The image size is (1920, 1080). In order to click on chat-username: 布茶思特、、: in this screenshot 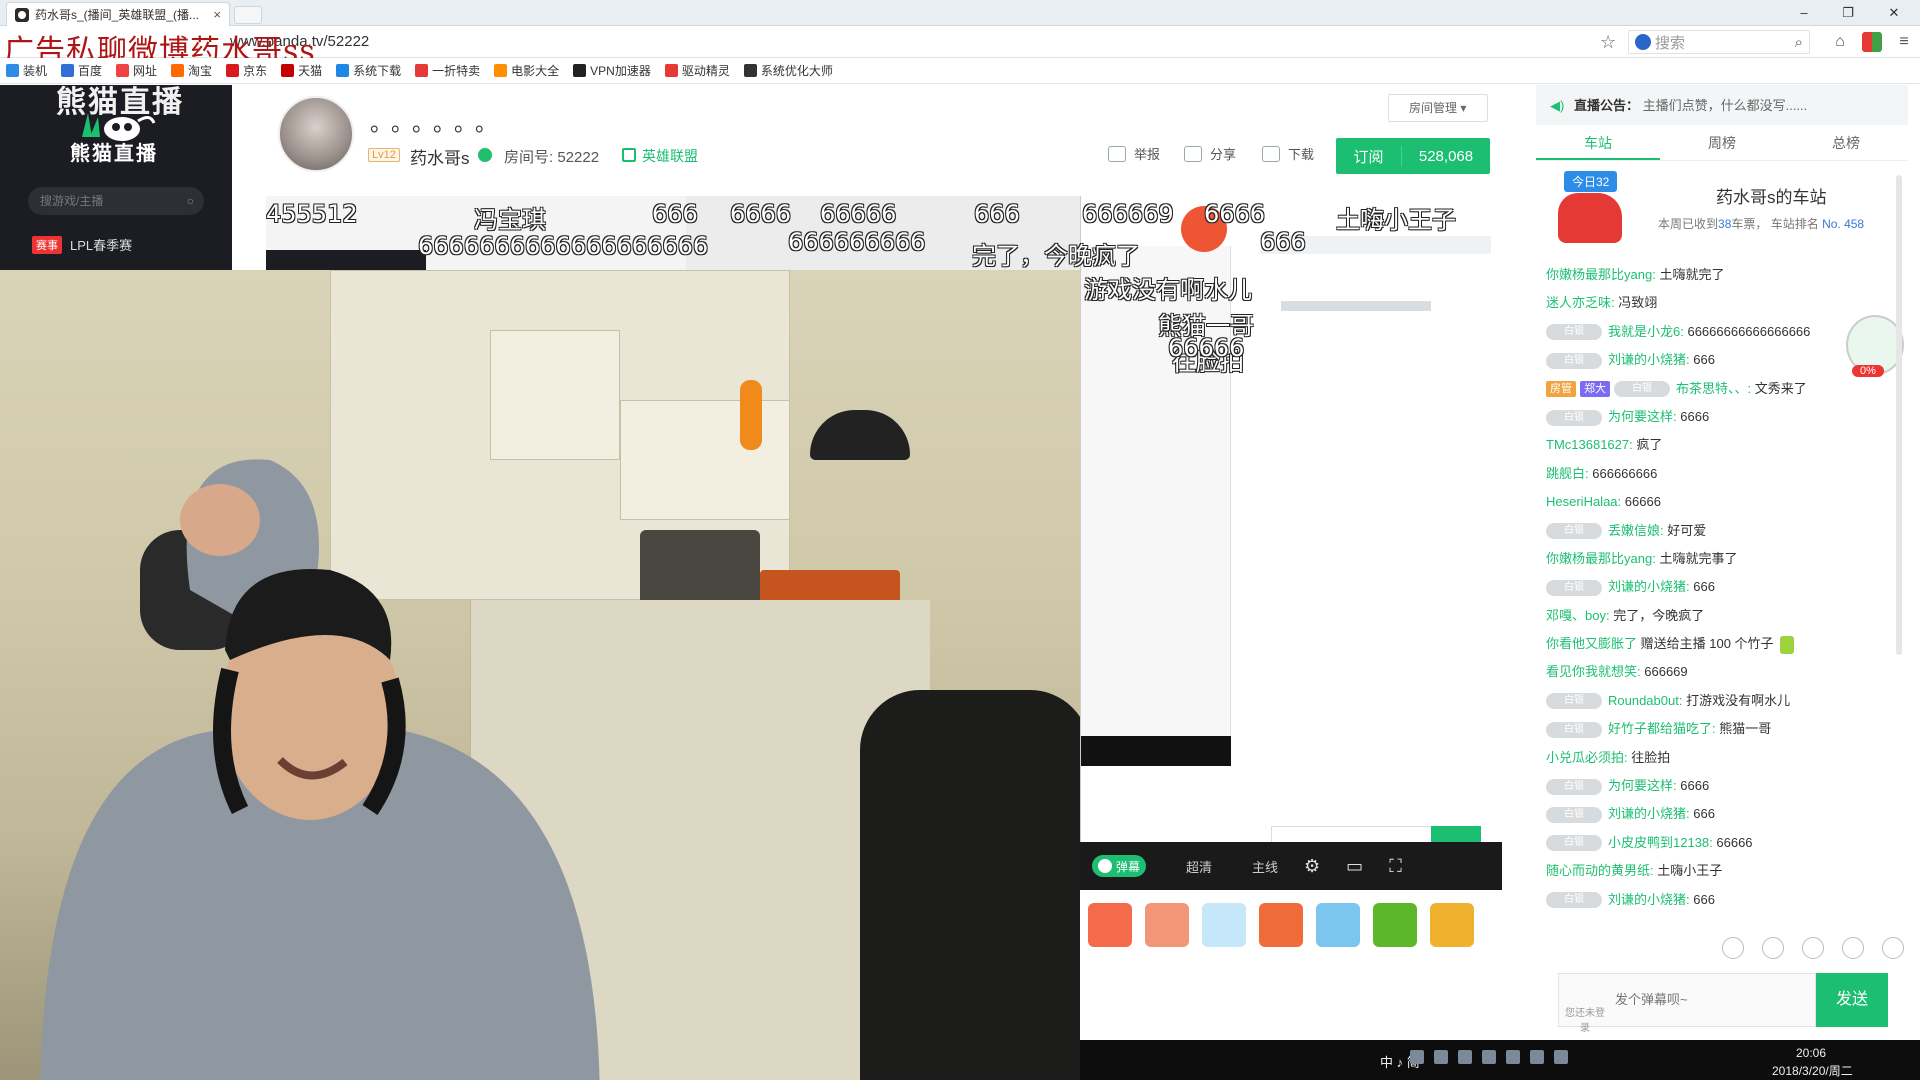, I will do `click(1713, 388)`.